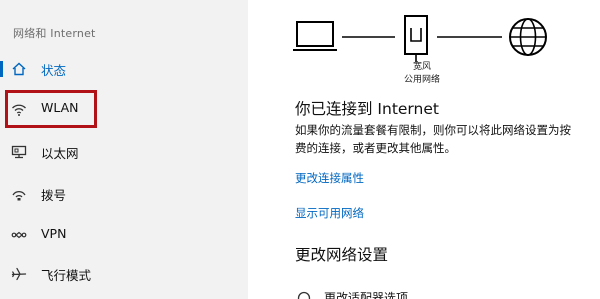  What do you see at coordinates (329, 213) in the screenshot?
I see `show-networks-link: 显示可用网络` at bounding box center [329, 213].